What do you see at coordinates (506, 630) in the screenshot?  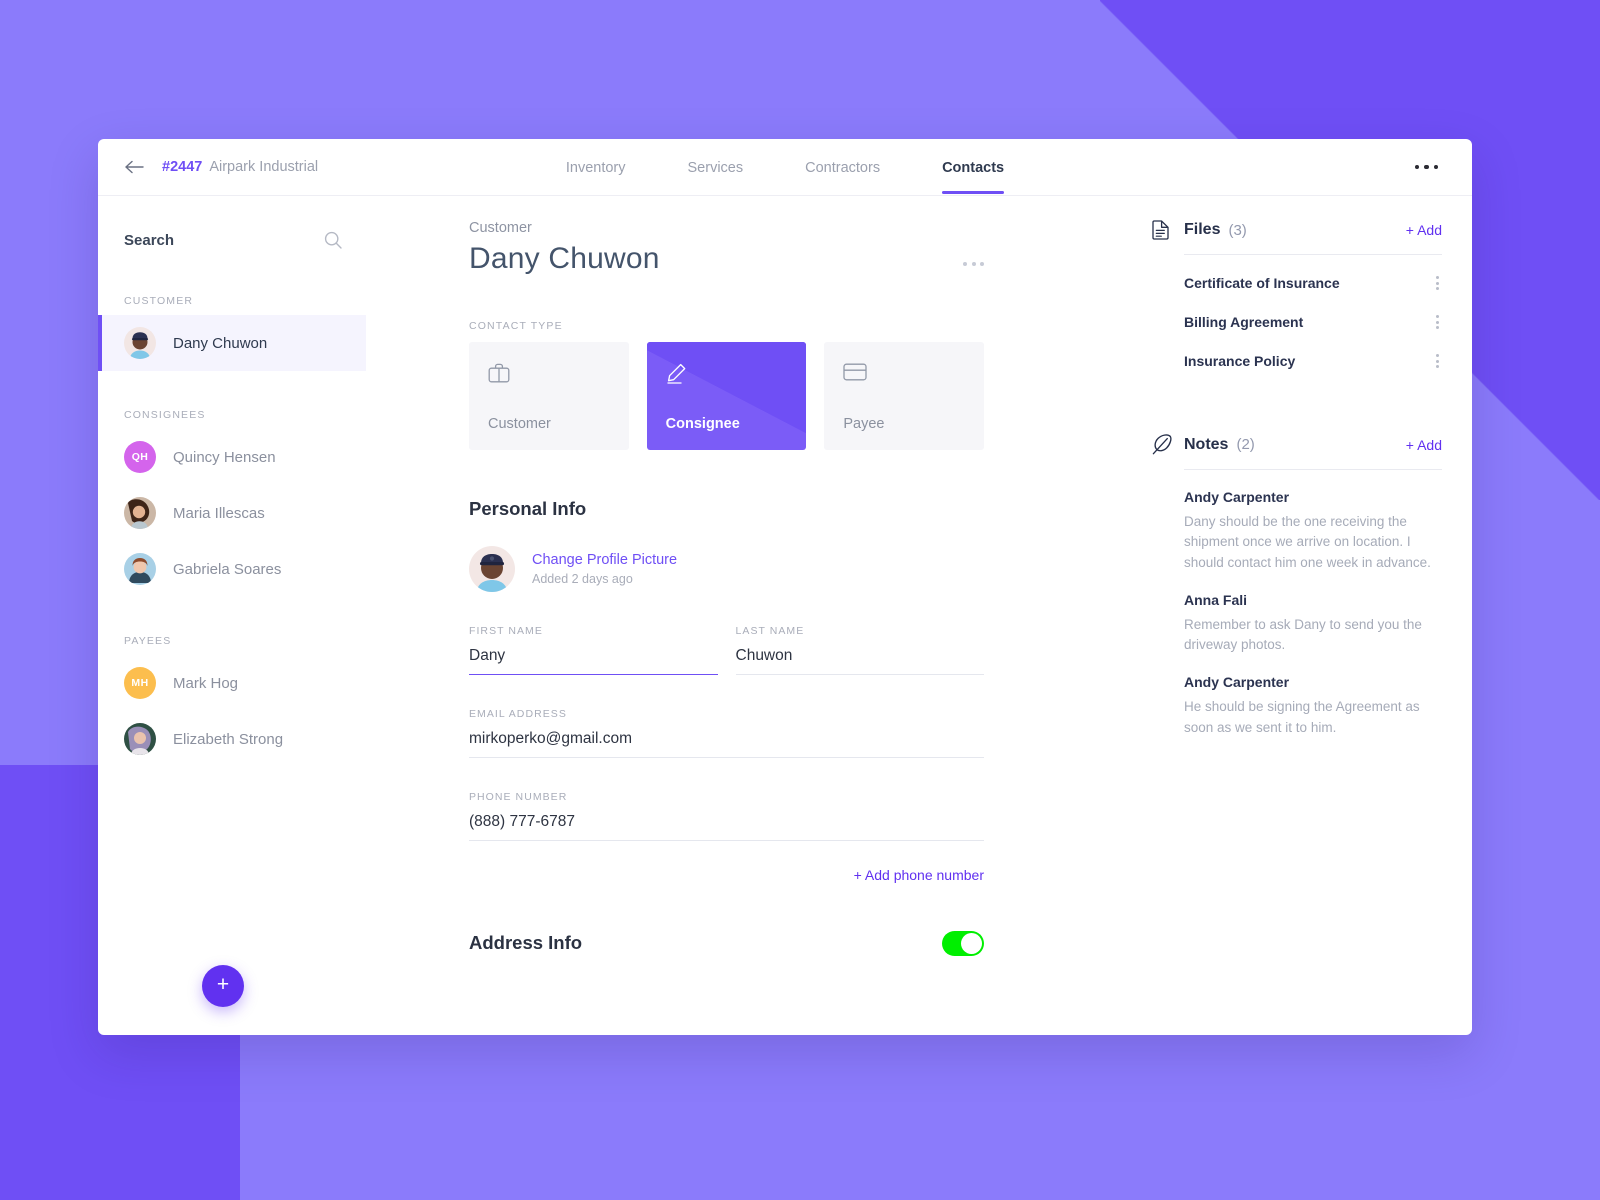 I see `first-name-label: FIRST NAME` at bounding box center [506, 630].